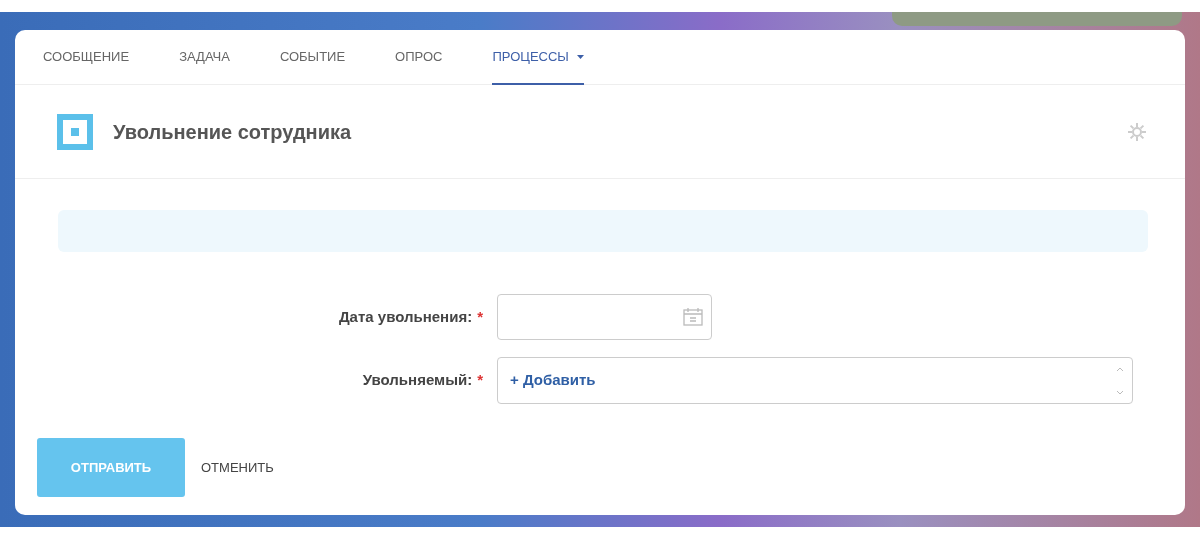 This screenshot has height=539, width=1200. I want to click on add-link: + Добавить, so click(553, 380).